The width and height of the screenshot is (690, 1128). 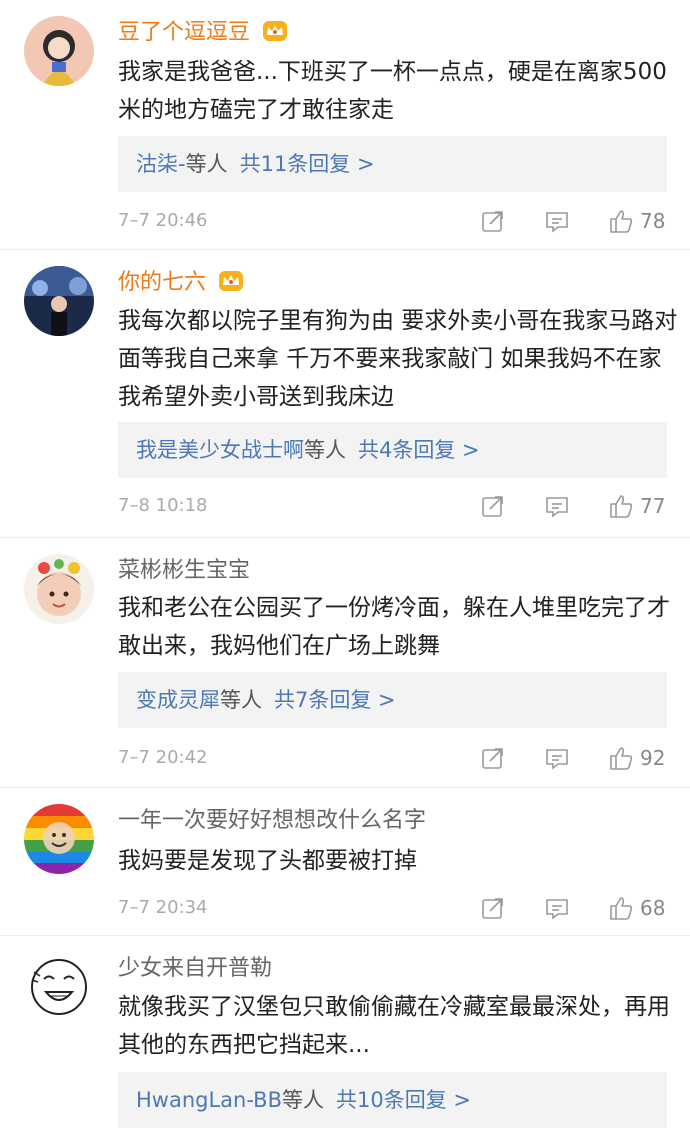 I want to click on username-text: 豆了个逗逗豆, so click(x=184, y=32).